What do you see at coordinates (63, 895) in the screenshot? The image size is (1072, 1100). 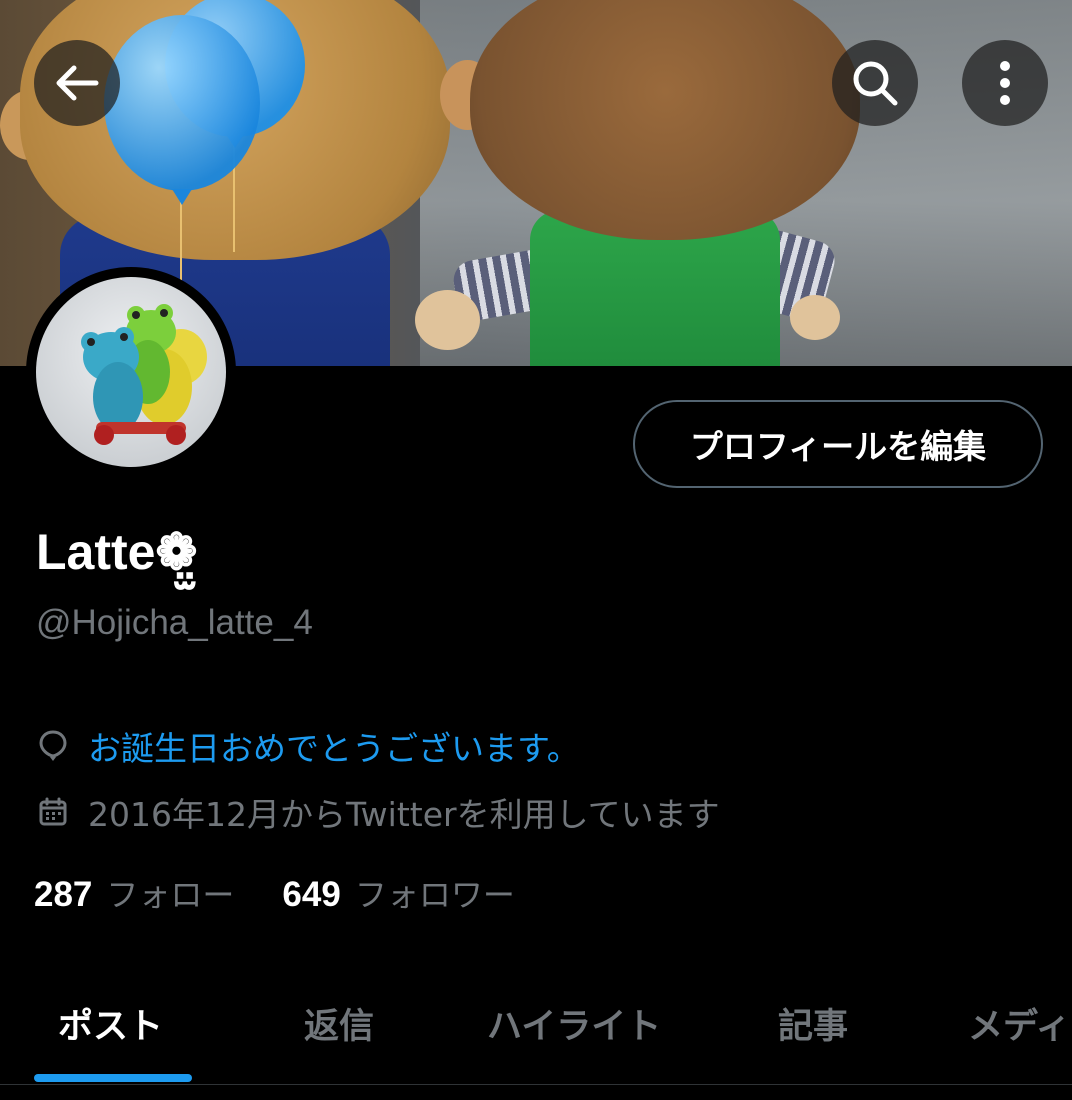 I see `following-count: 287` at bounding box center [63, 895].